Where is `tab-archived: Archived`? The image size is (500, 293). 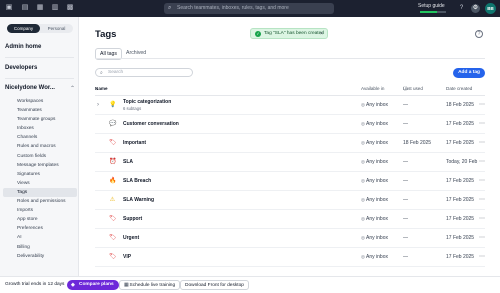 tab-archived: Archived is located at coordinates (136, 53).